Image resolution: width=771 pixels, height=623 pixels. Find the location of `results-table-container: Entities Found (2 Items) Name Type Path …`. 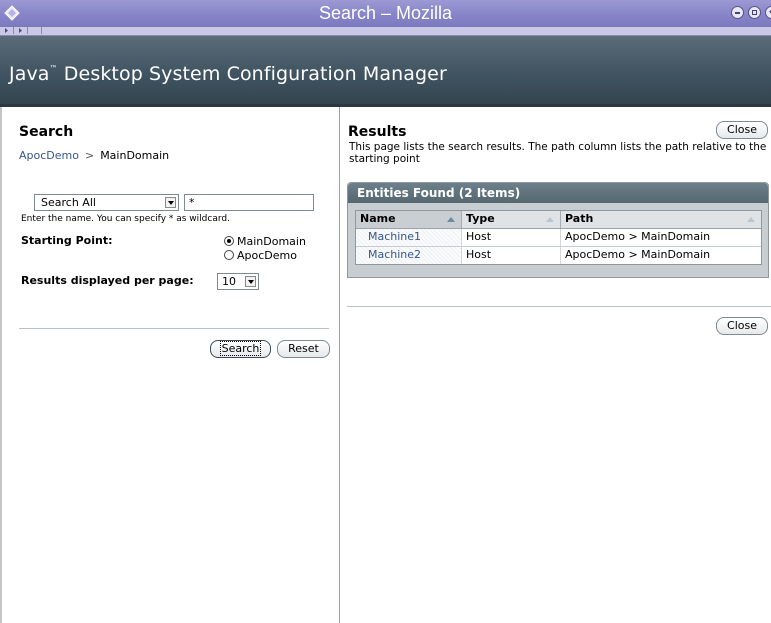

results-table-container: Entities Found (2 Items) Name Type Path … is located at coordinates (558, 230).